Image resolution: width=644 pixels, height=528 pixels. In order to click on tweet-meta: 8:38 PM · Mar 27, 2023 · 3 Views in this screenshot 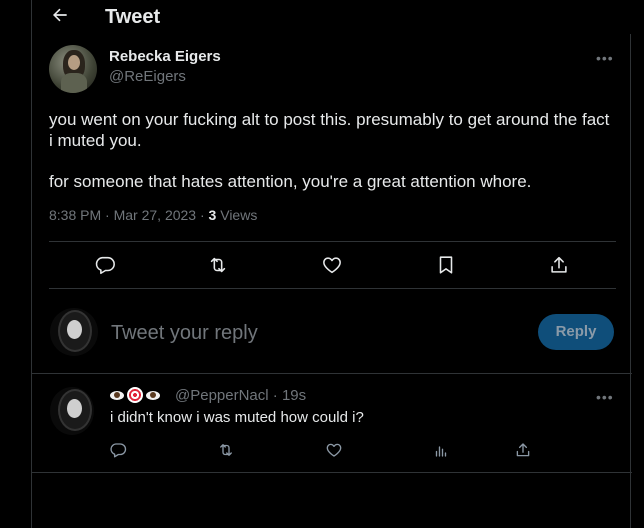, I will do `click(153, 215)`.